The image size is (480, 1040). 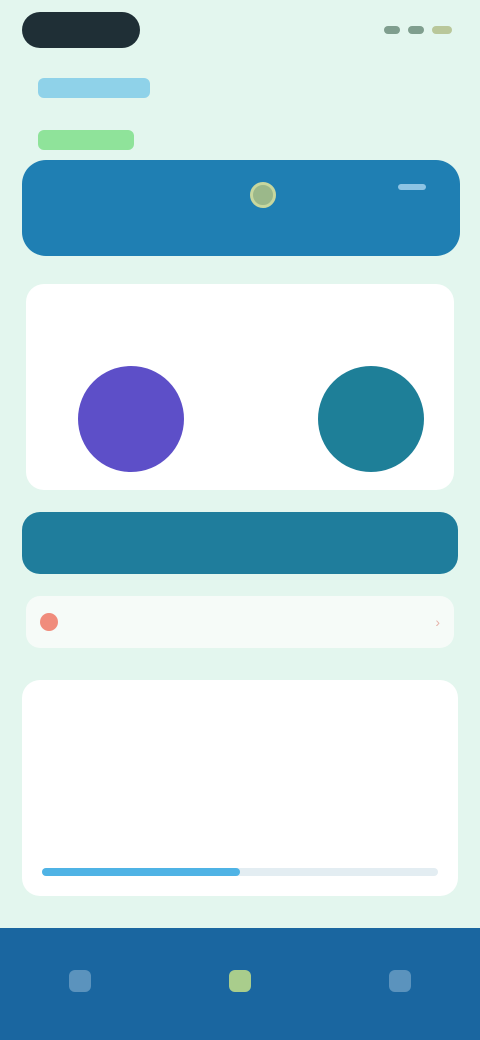 What do you see at coordinates (371, 419) in the screenshot?
I see `stat-right-circle` at bounding box center [371, 419].